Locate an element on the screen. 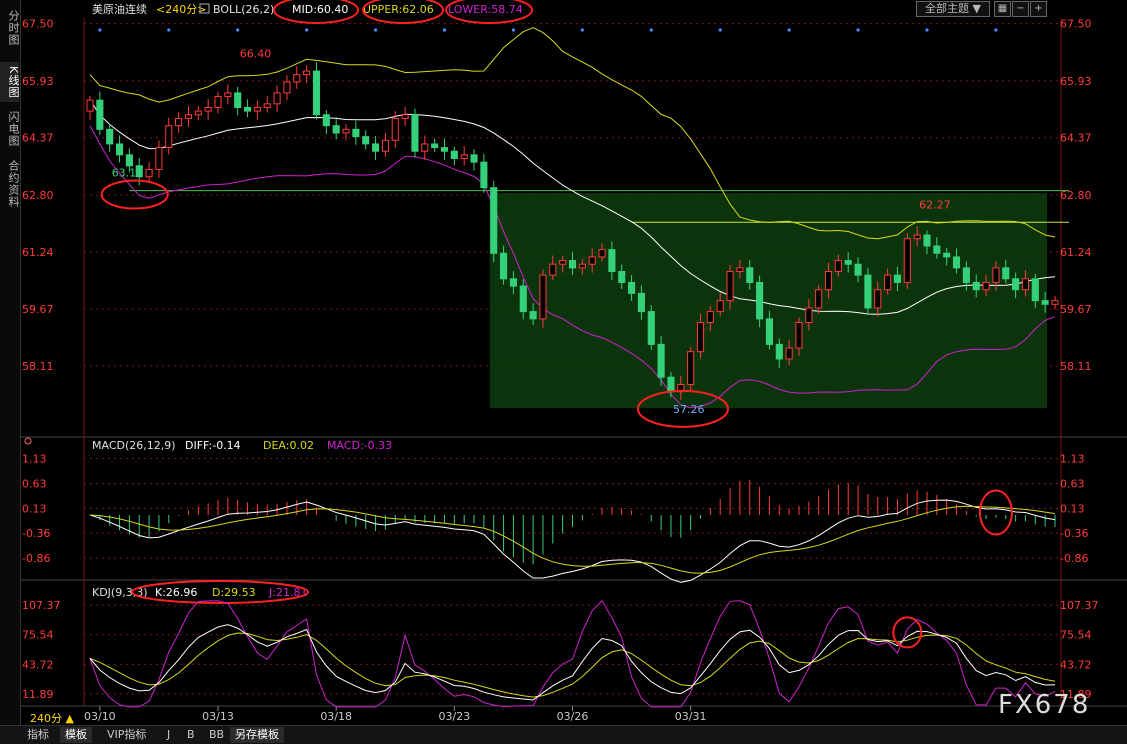 The height and width of the screenshot is (744, 1127). tab-time-chart: 分时图 is located at coordinates (10, 28).